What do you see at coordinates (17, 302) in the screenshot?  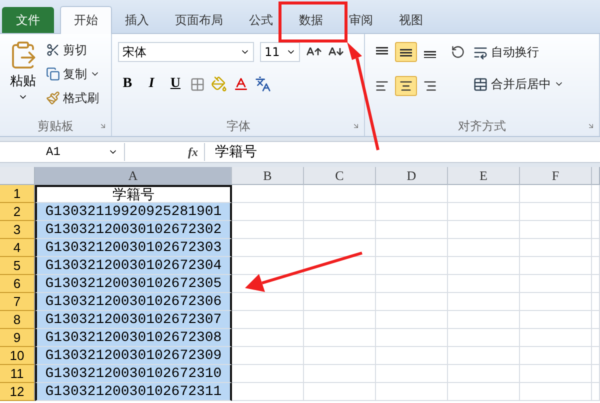 I see `row-header: 7` at bounding box center [17, 302].